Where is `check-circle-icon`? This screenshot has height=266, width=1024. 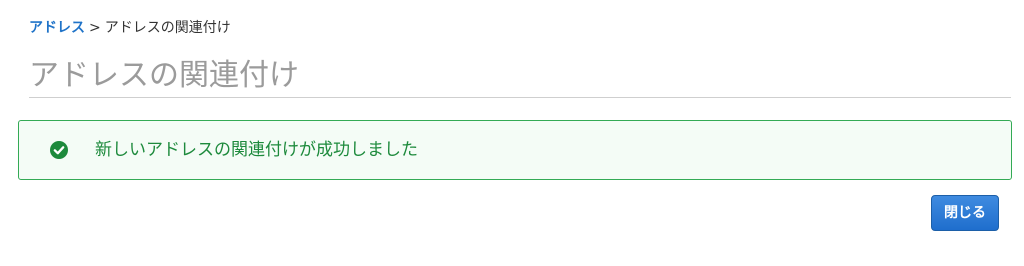 check-circle-icon is located at coordinates (59, 150).